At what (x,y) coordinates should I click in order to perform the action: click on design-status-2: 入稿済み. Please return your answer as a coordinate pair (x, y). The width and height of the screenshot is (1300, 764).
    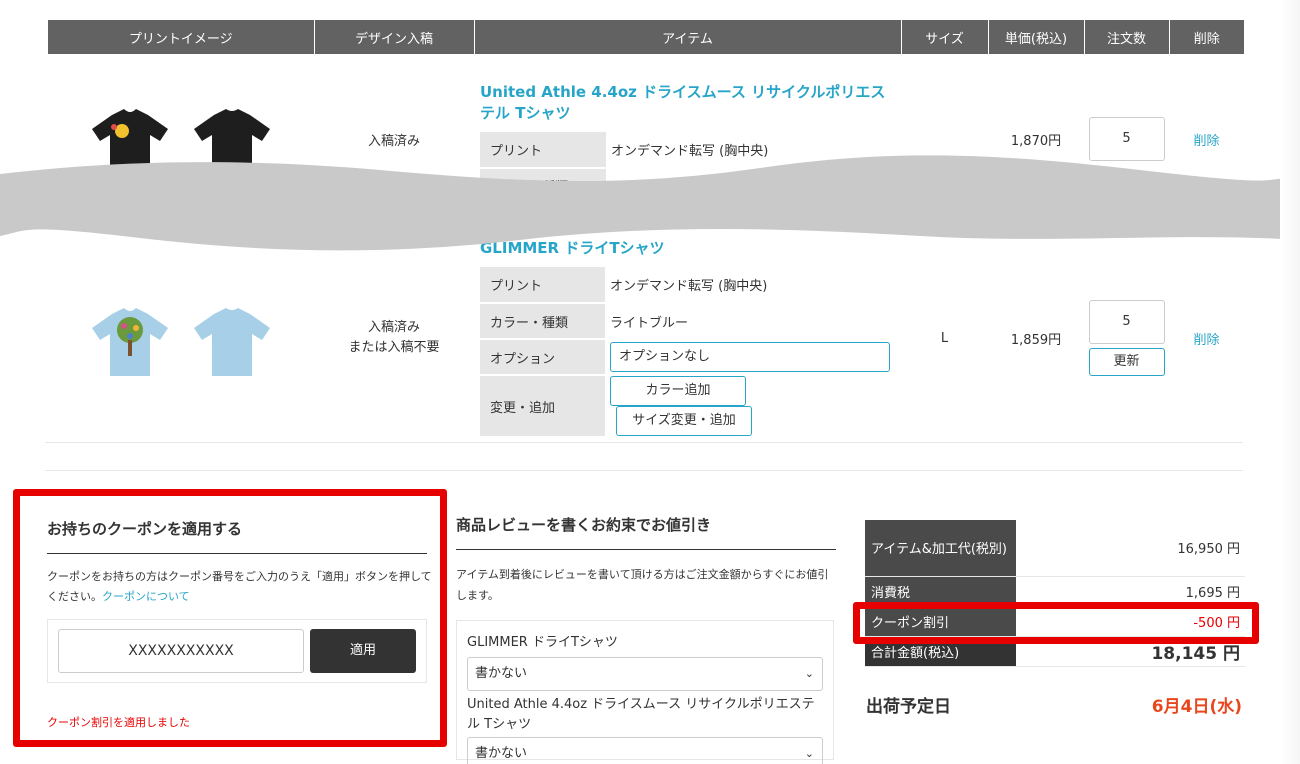
    Looking at the image, I should click on (393, 327).